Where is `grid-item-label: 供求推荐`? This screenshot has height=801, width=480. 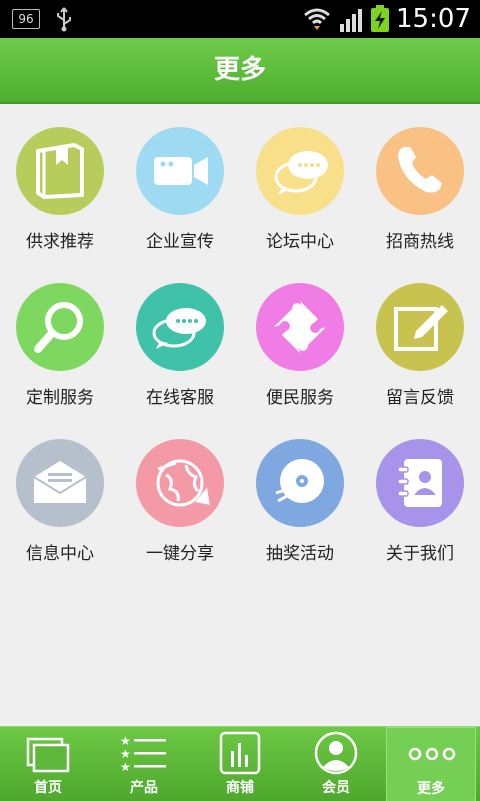
grid-item-label: 供求推荐 is located at coordinates (60, 242).